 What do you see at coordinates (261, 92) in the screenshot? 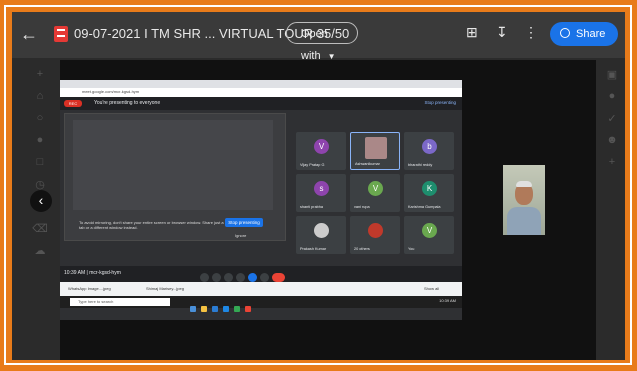
I see `browser-address-bar: meet.google.com/mcr-kgsd-hym` at bounding box center [261, 92].